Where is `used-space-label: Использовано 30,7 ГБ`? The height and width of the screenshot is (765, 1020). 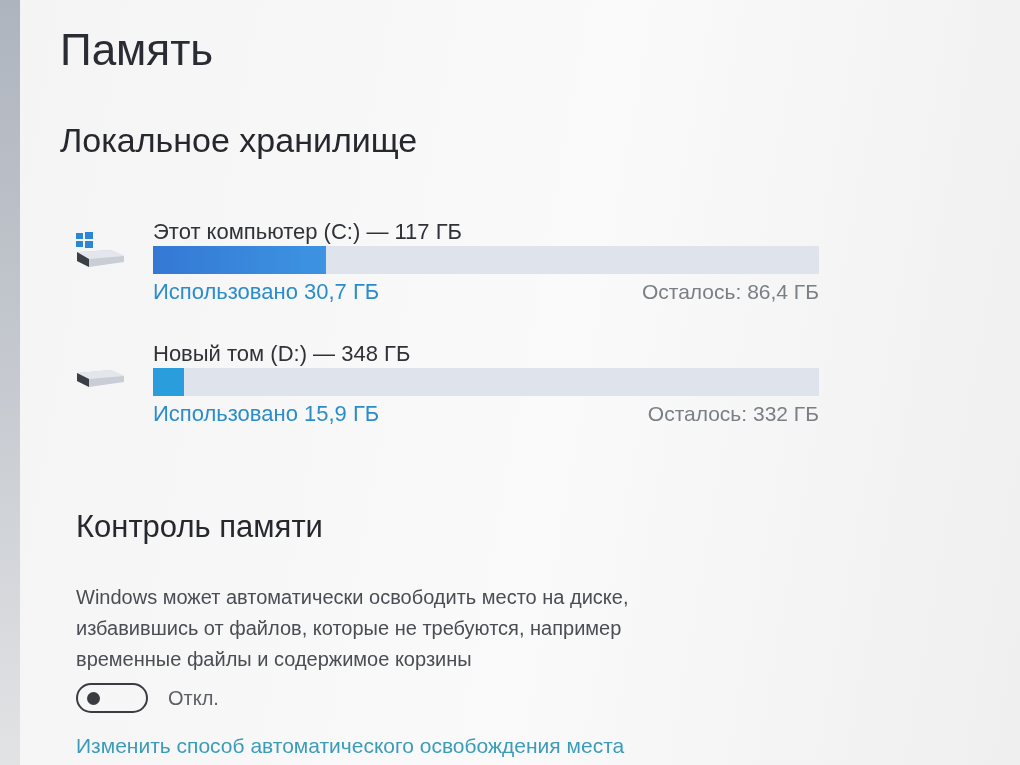 used-space-label: Использовано 30,7 ГБ is located at coordinates (266, 292).